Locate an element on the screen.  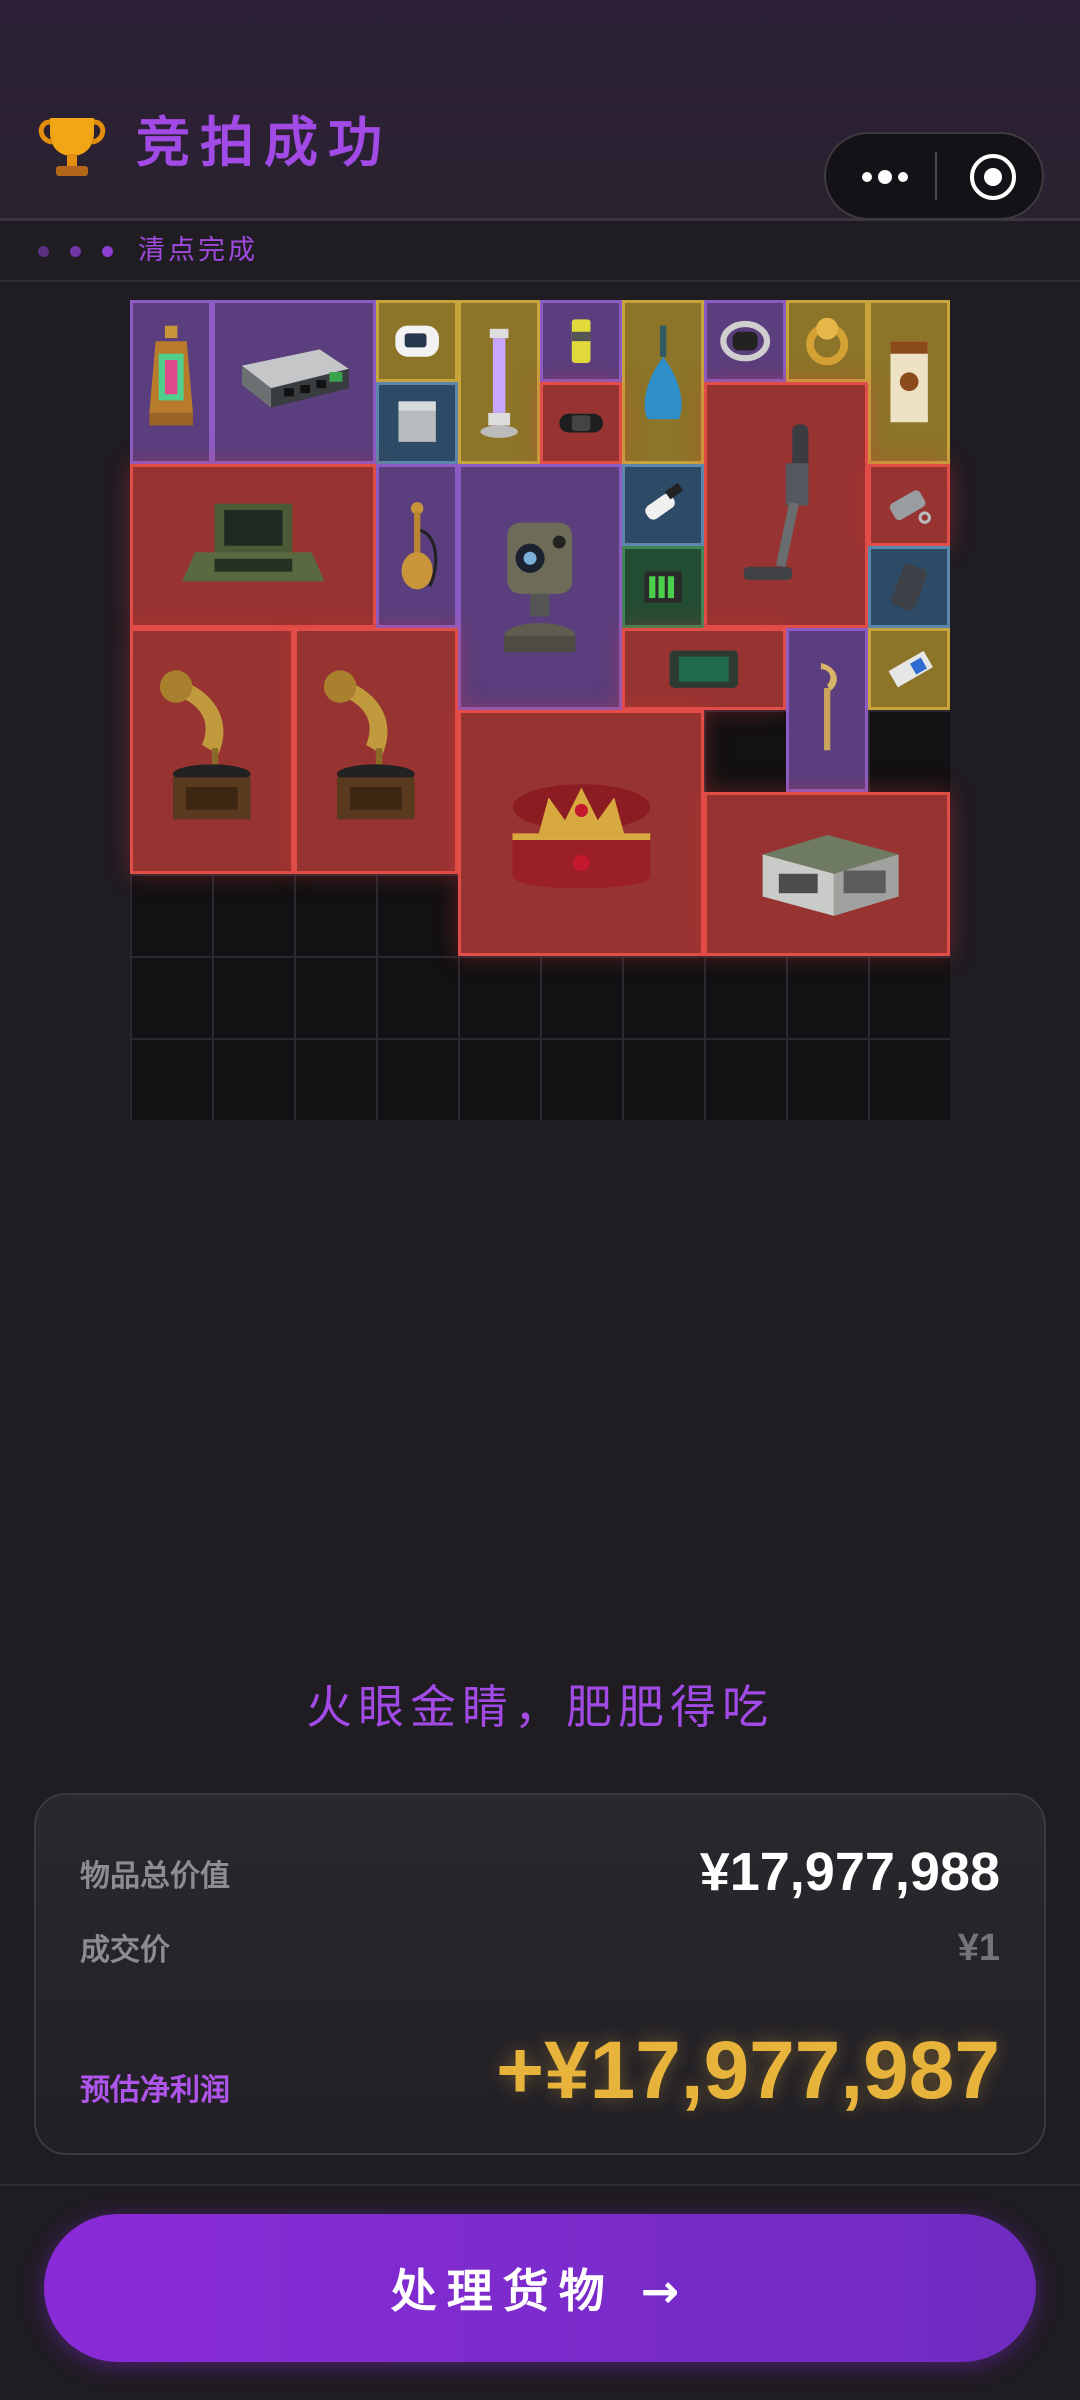
profit-label: 预估净利润 is located at coordinates (155, 2090).